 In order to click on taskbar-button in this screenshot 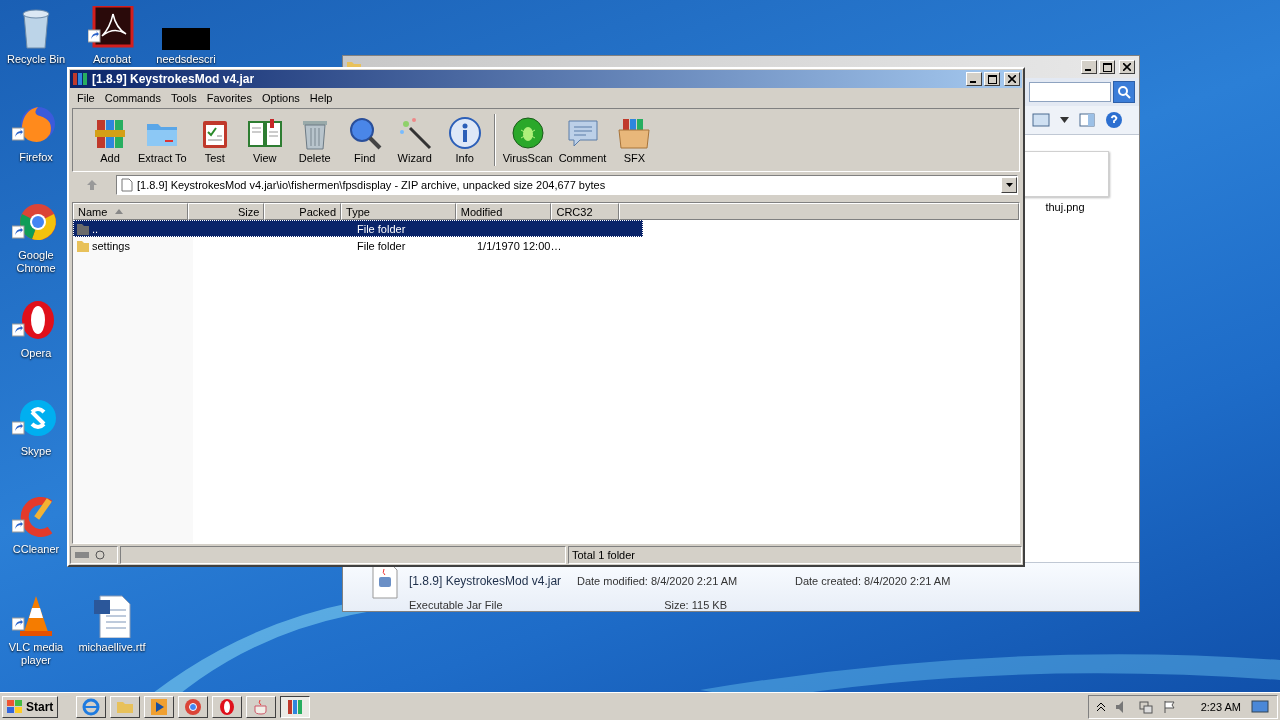, I will do `click(295, 706)`.